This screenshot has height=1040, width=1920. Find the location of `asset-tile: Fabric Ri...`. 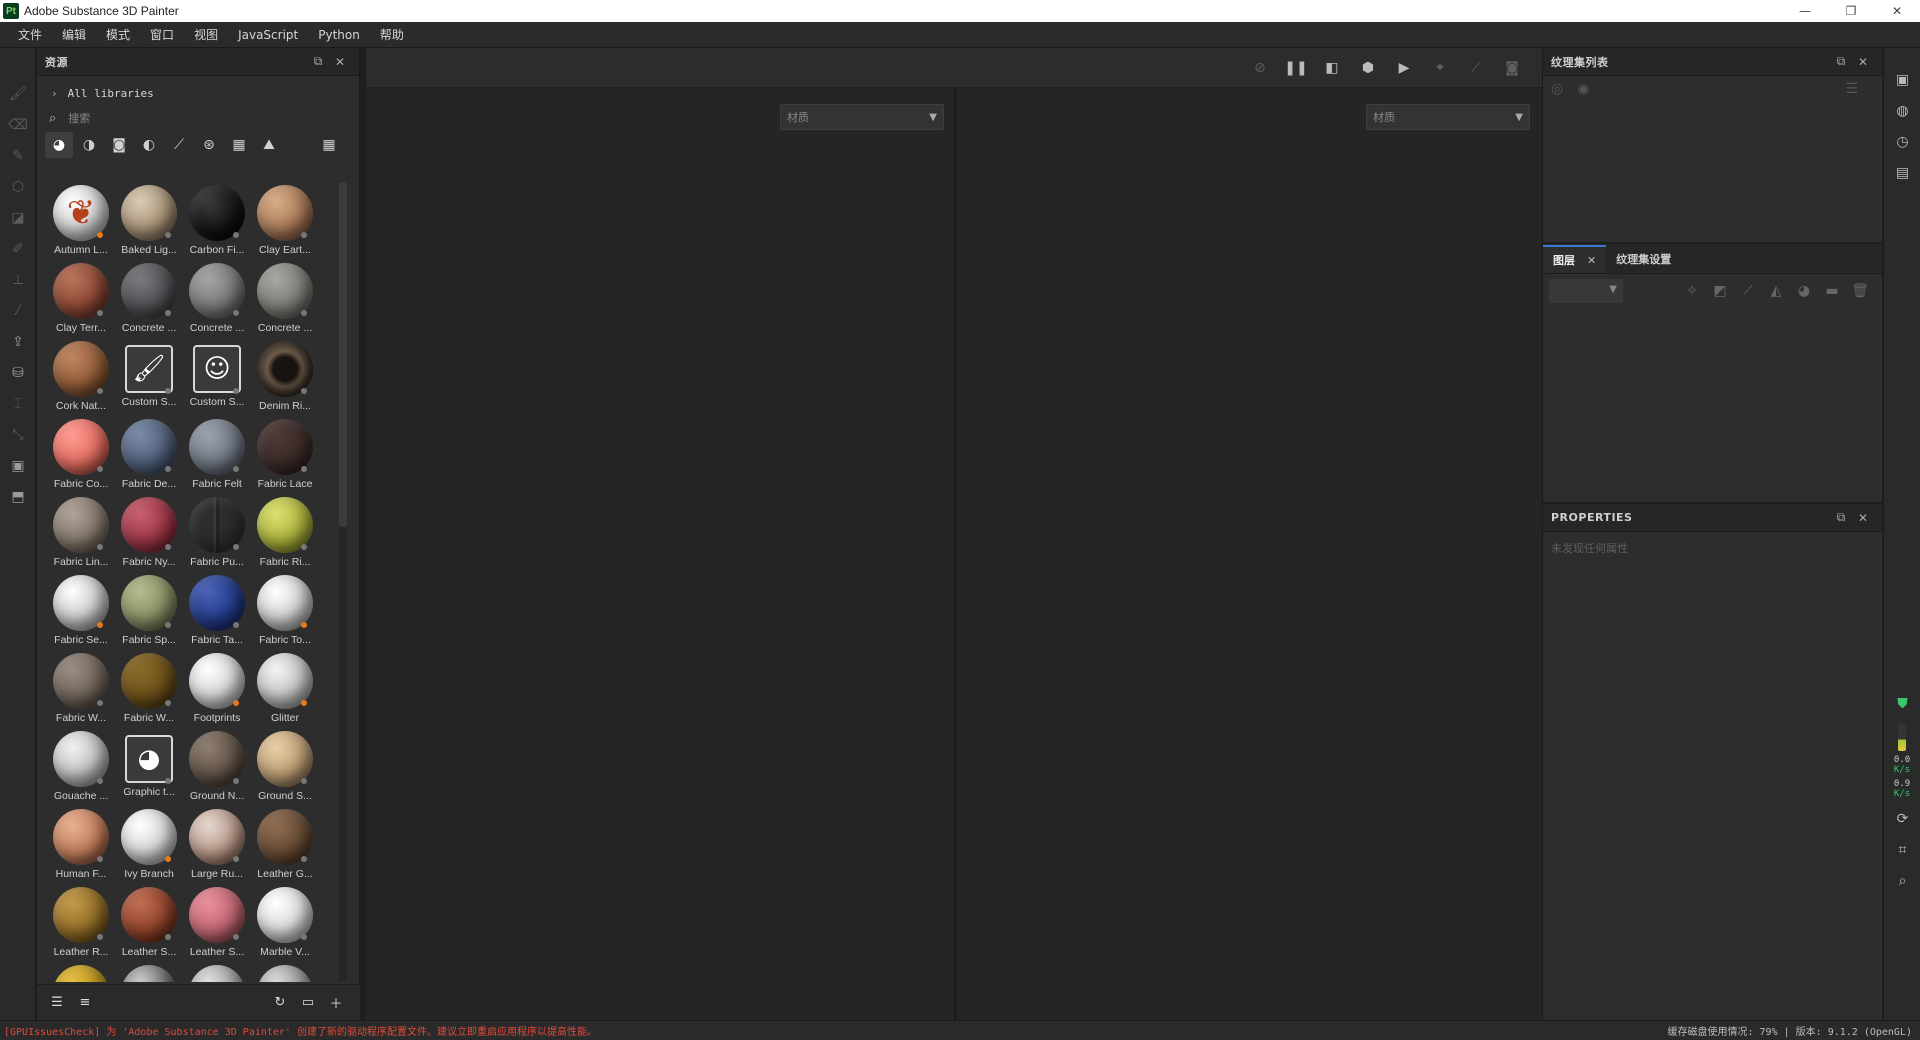

asset-tile: Fabric Ri... is located at coordinates (285, 533).